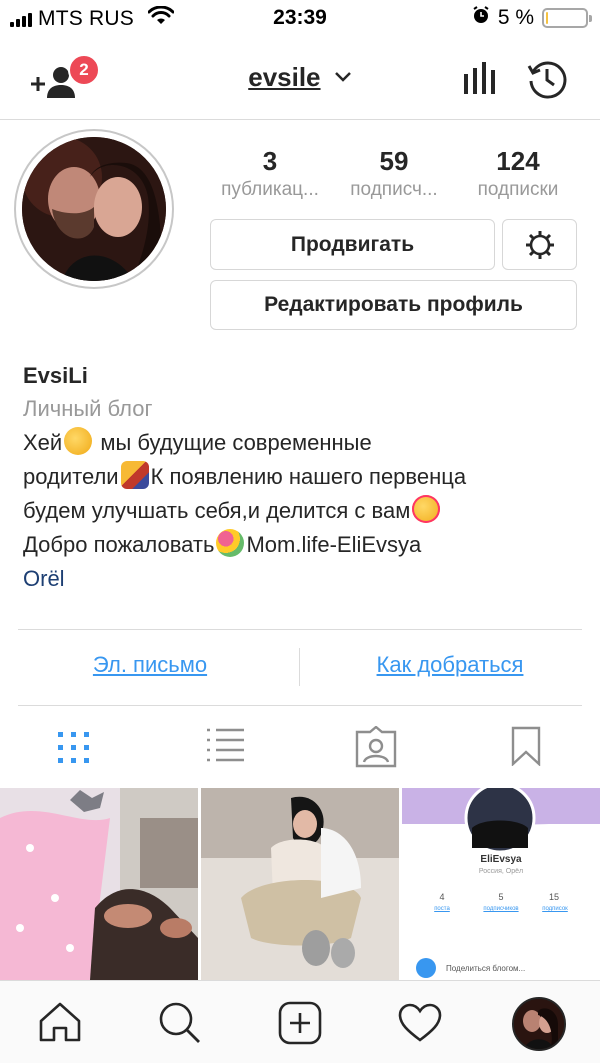 Image resolution: width=600 pixels, height=1063 pixels. What do you see at coordinates (270, 161) in the screenshot?
I see `posts-value: 3` at bounding box center [270, 161].